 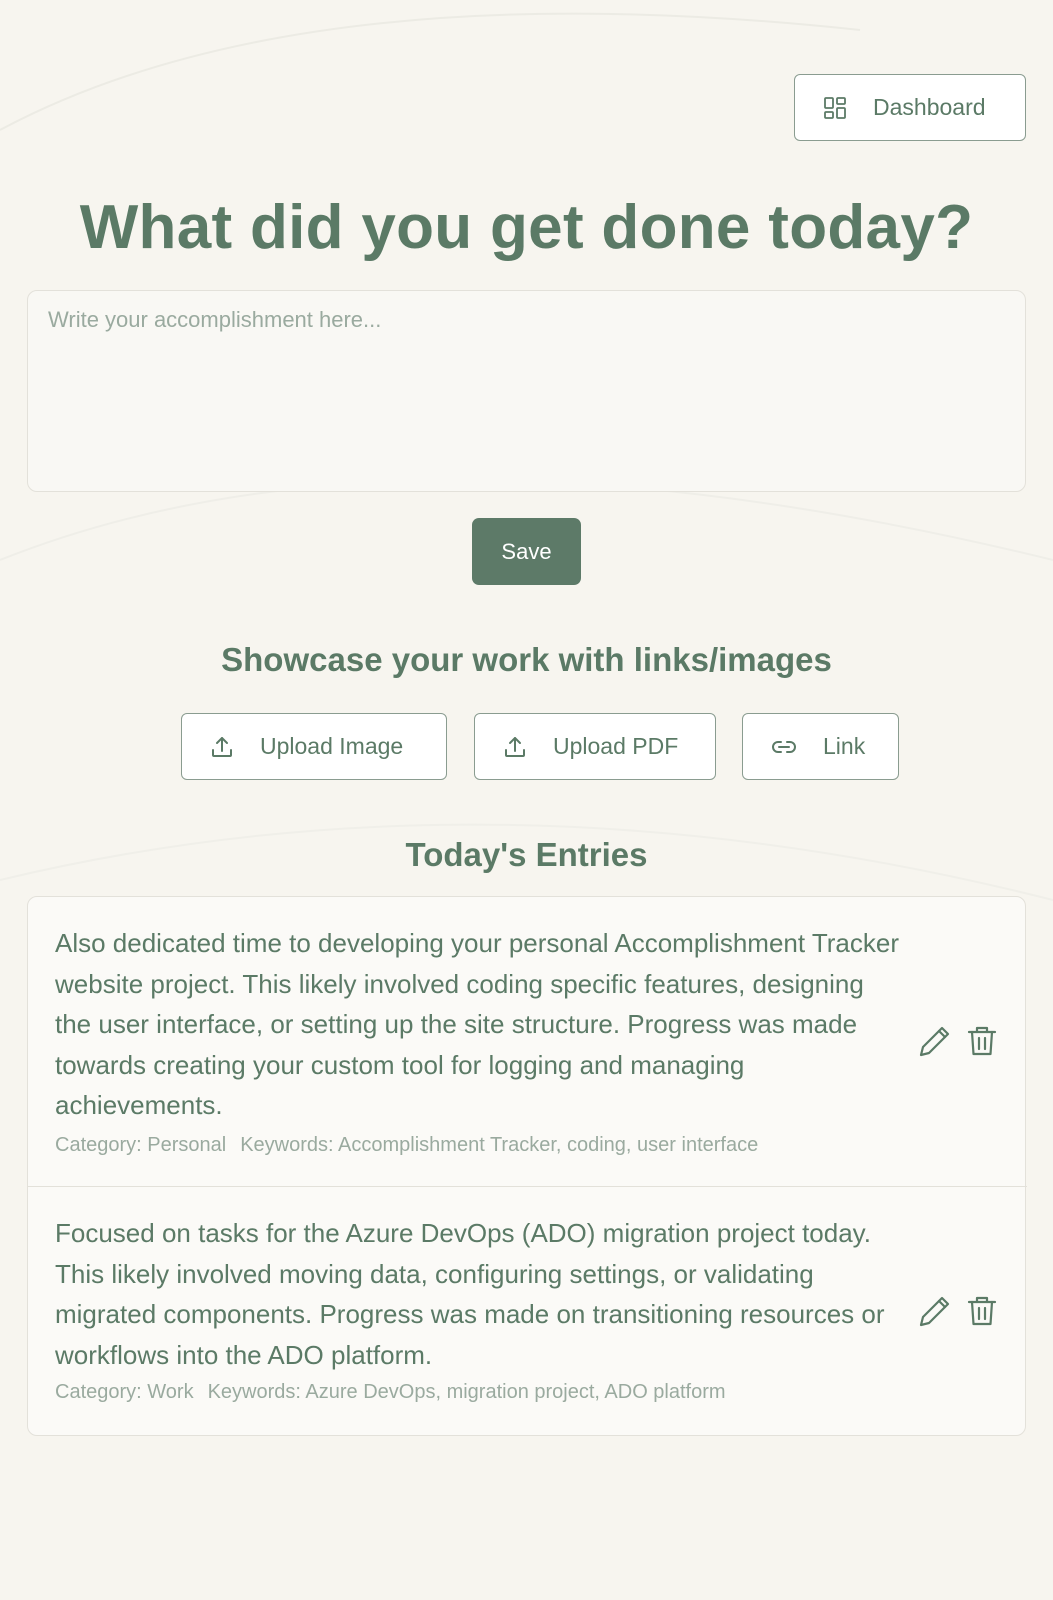 What do you see at coordinates (835, 107) in the screenshot?
I see `dashboard-grid-icon` at bounding box center [835, 107].